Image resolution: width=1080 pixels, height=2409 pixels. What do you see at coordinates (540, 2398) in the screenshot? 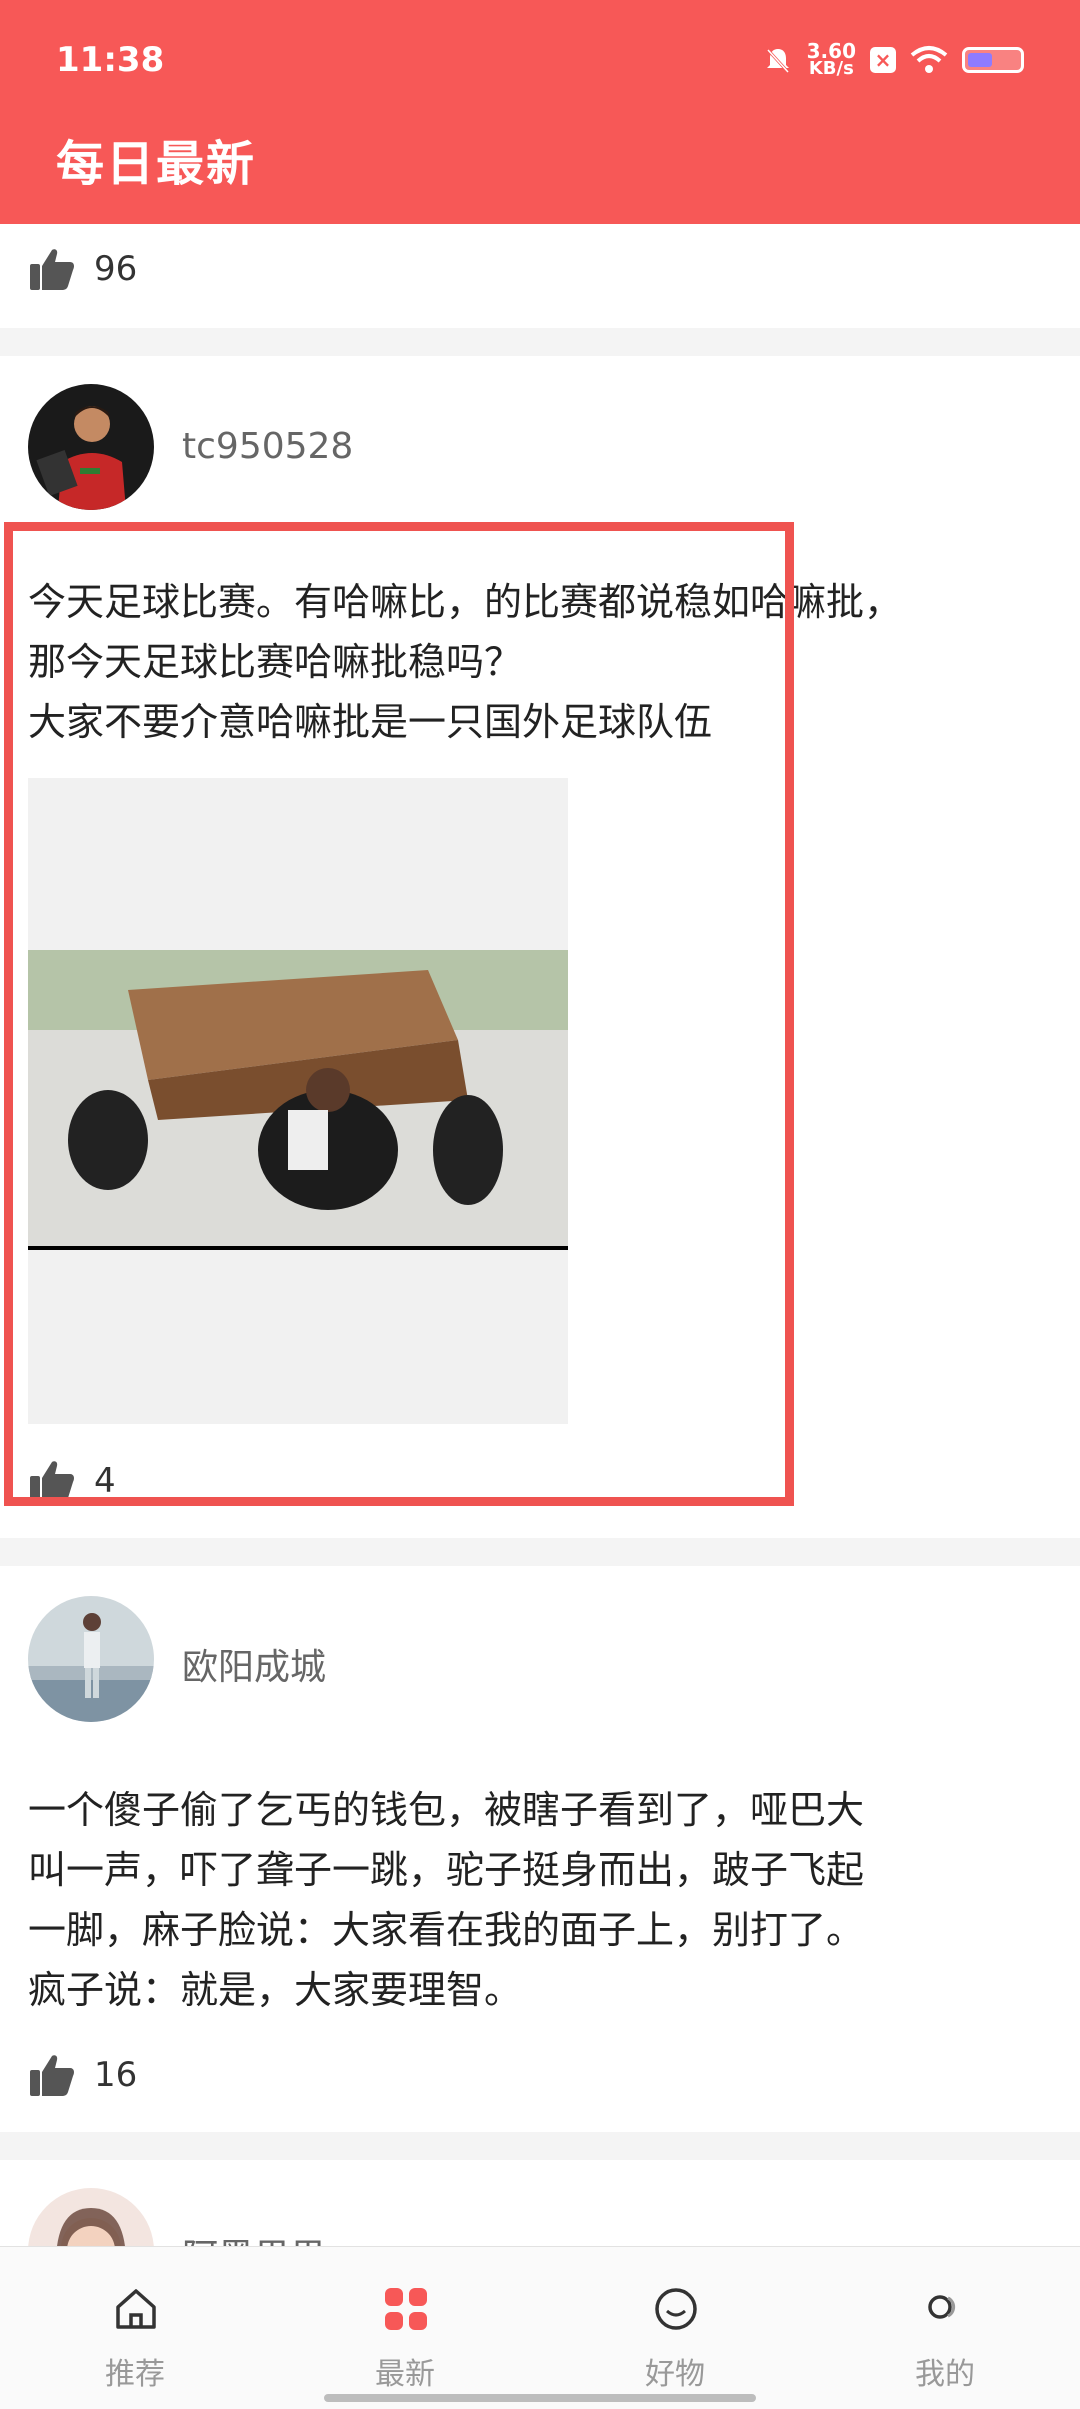
I see `home-indicator` at bounding box center [540, 2398].